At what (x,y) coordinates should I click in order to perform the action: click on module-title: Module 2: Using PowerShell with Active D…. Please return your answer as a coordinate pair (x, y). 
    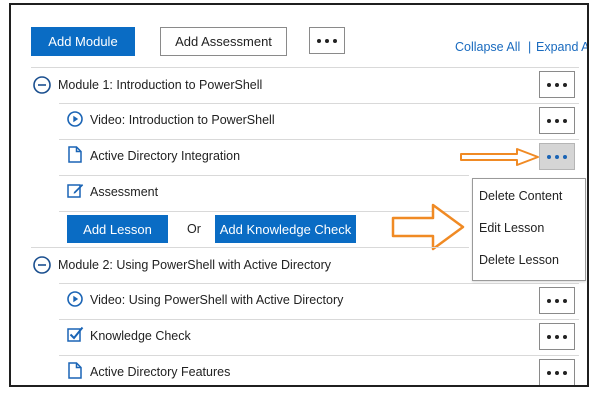
    Looking at the image, I should click on (194, 265).